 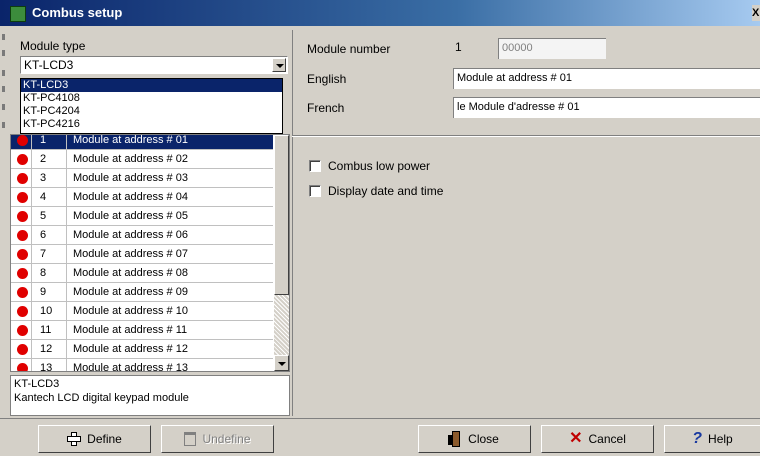 I want to click on module-row: 12 Module at address # 12, so click(x=142, y=349).